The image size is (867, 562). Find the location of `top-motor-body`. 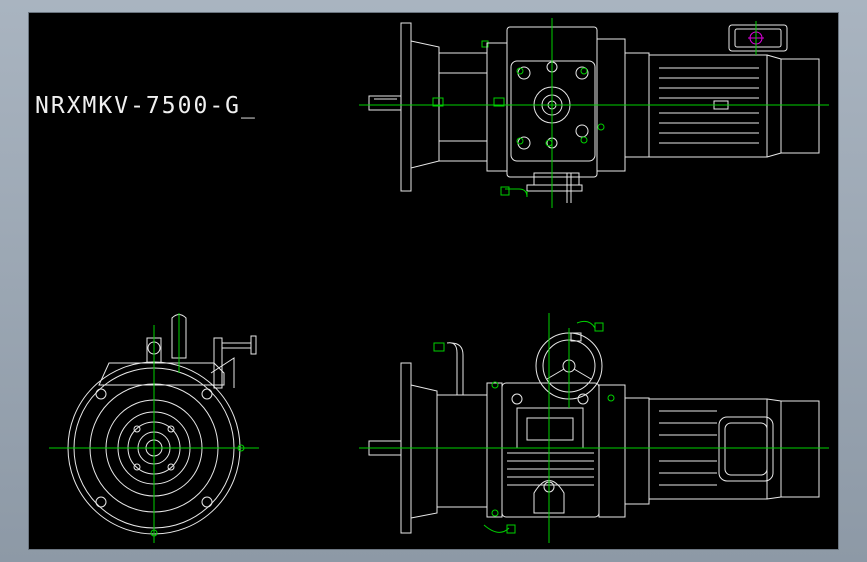

top-motor-body is located at coordinates (708, 106).